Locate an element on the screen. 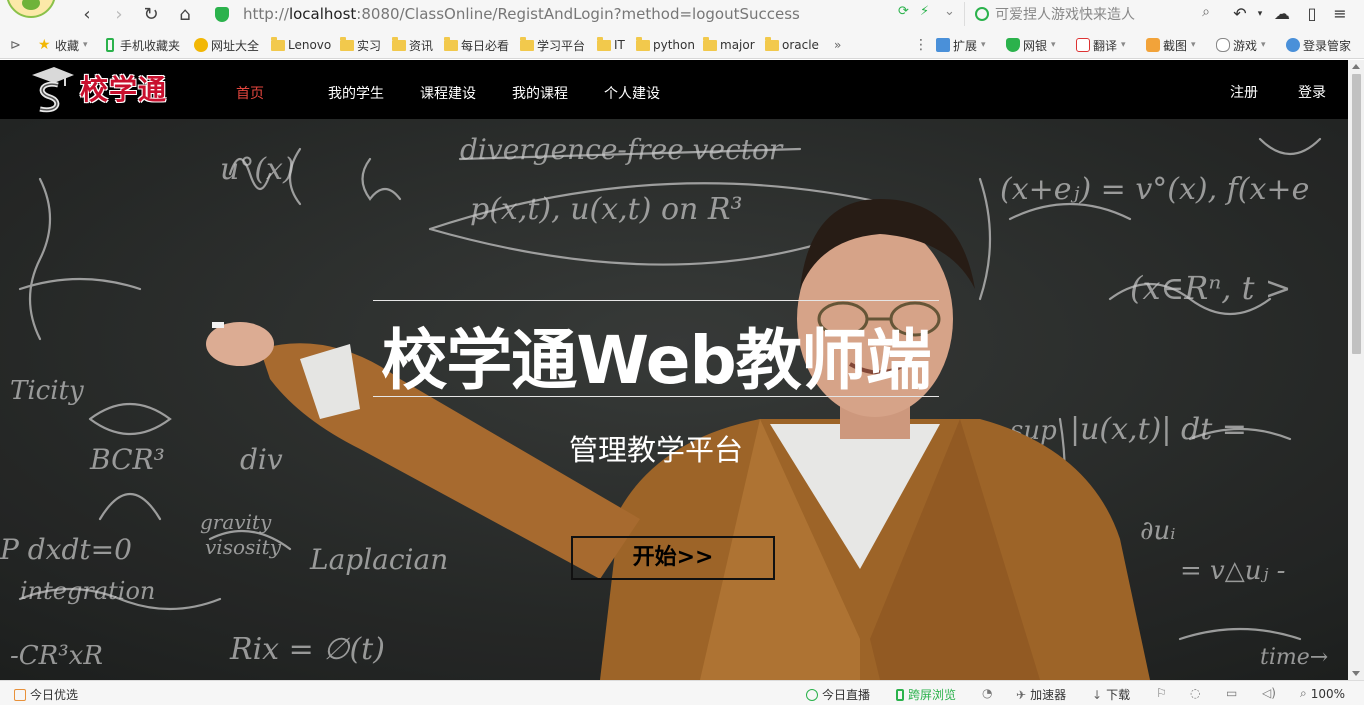 The width and height of the screenshot is (1364, 705). menu-icon: ≡ is located at coordinates (1340, 14).